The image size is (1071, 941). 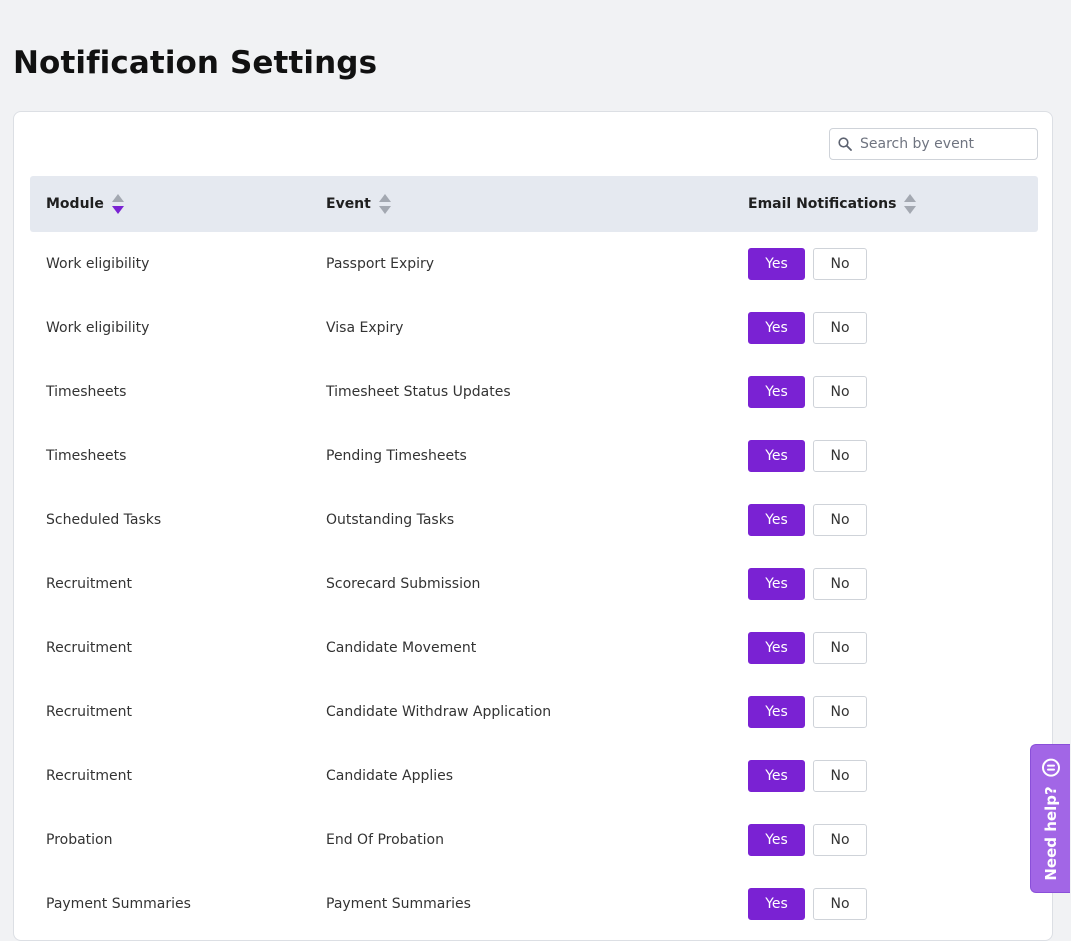 I want to click on search-box, so click(x=933, y=144).